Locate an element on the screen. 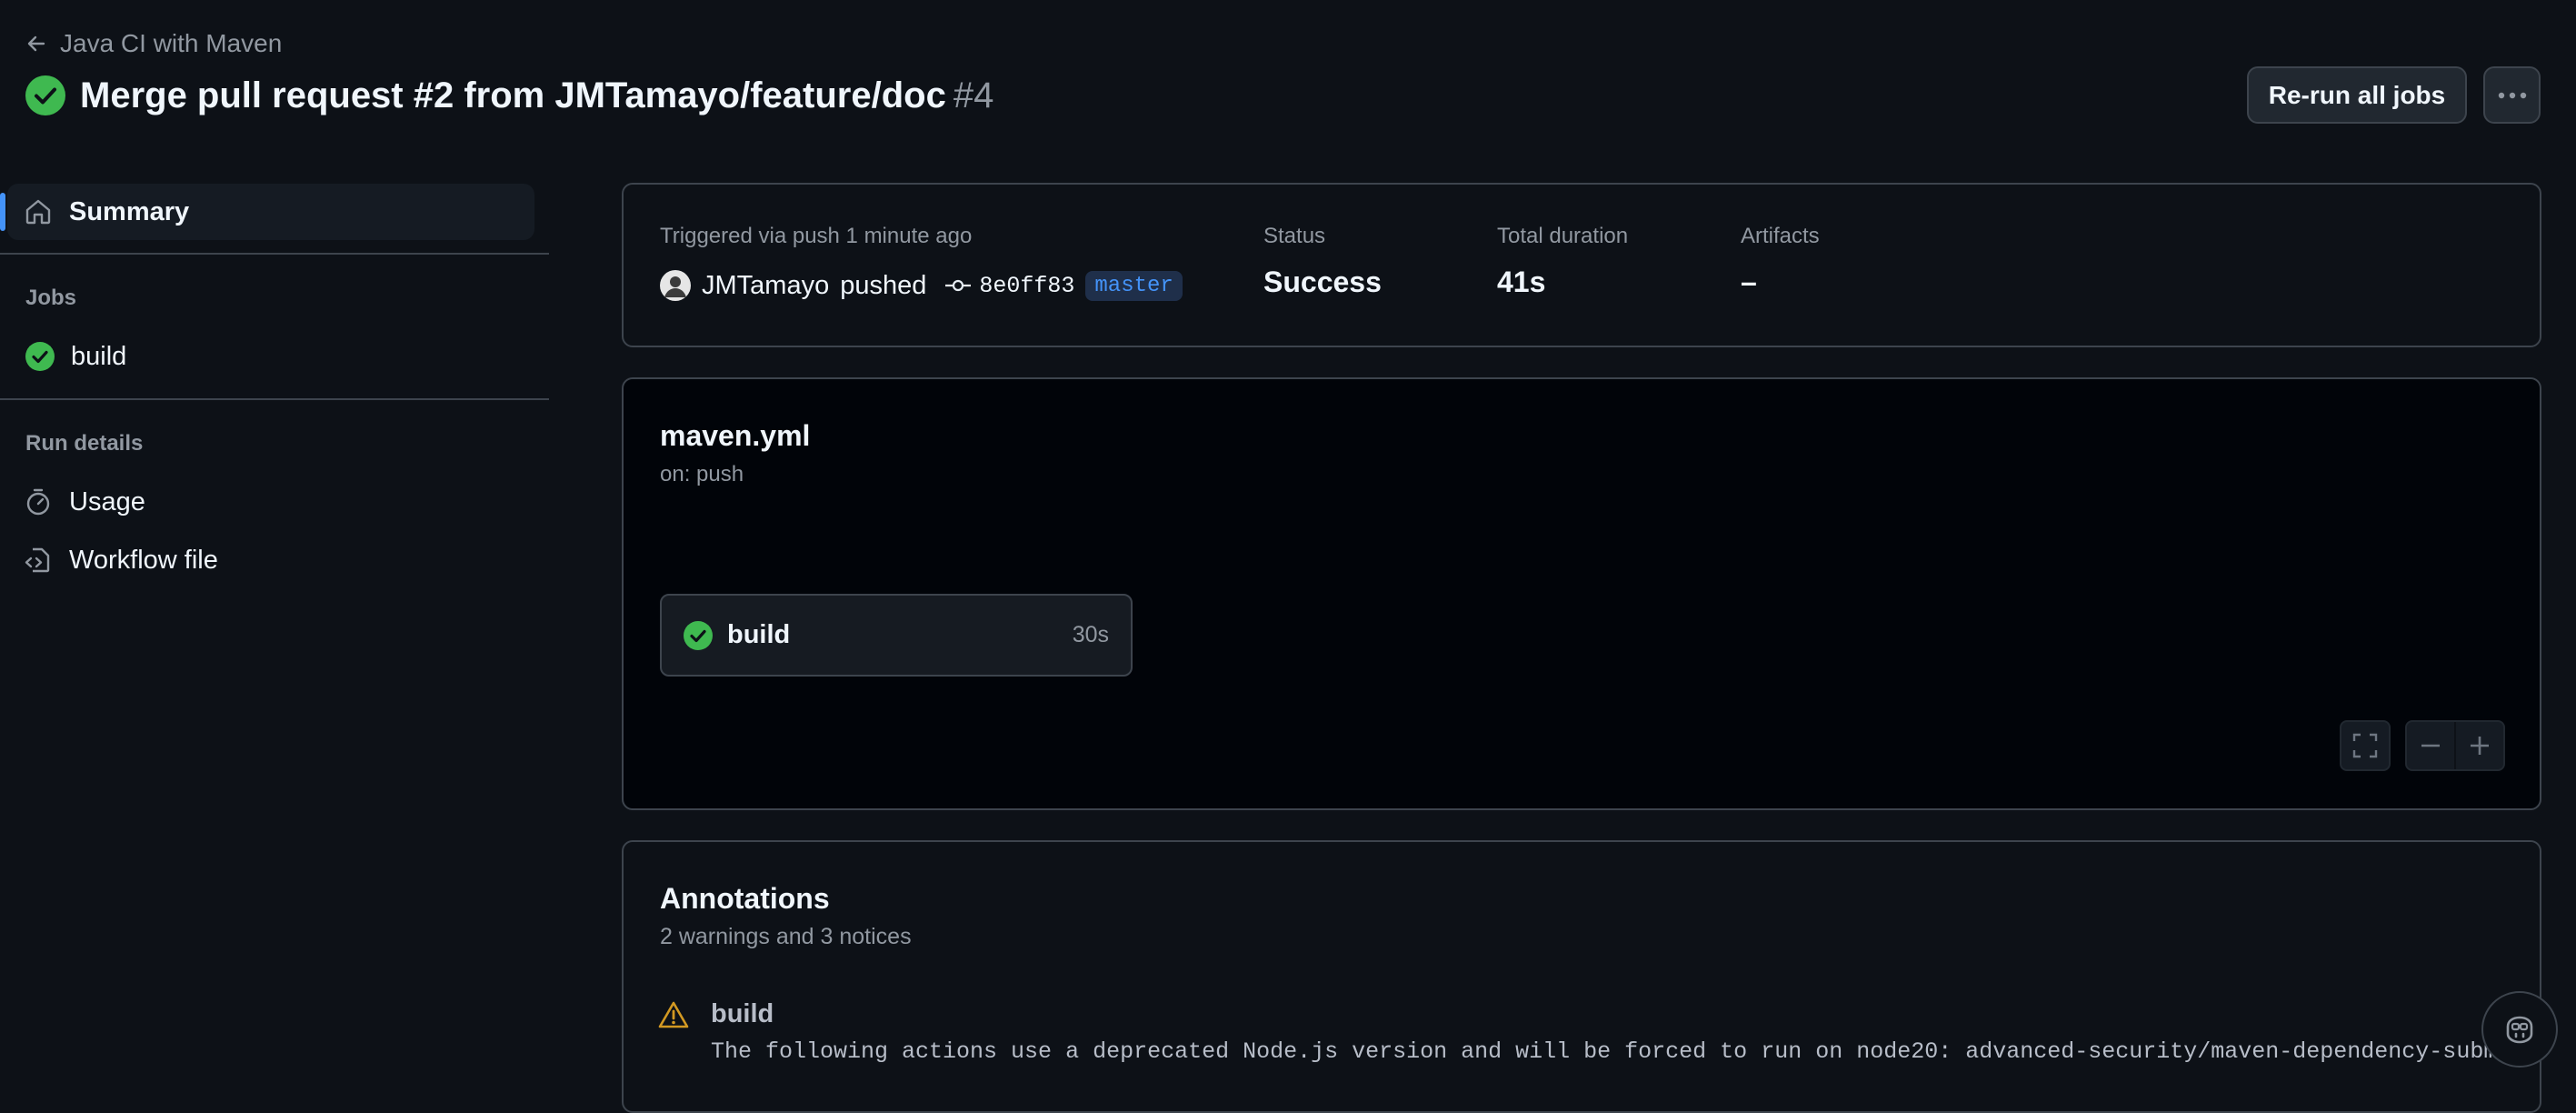 Image resolution: width=2576 pixels, height=1113 pixels. copilot-icon is located at coordinates (2519, 1029).